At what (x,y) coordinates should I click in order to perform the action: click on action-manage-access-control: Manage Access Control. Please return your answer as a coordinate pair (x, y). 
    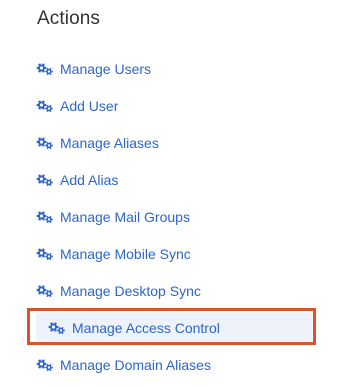
    Looking at the image, I should click on (134, 328).